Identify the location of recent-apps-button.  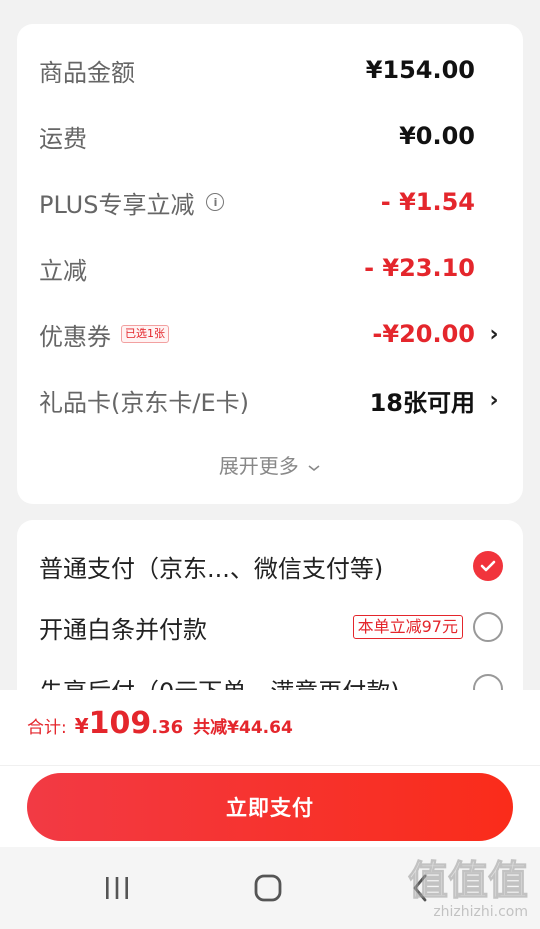
(117, 888).